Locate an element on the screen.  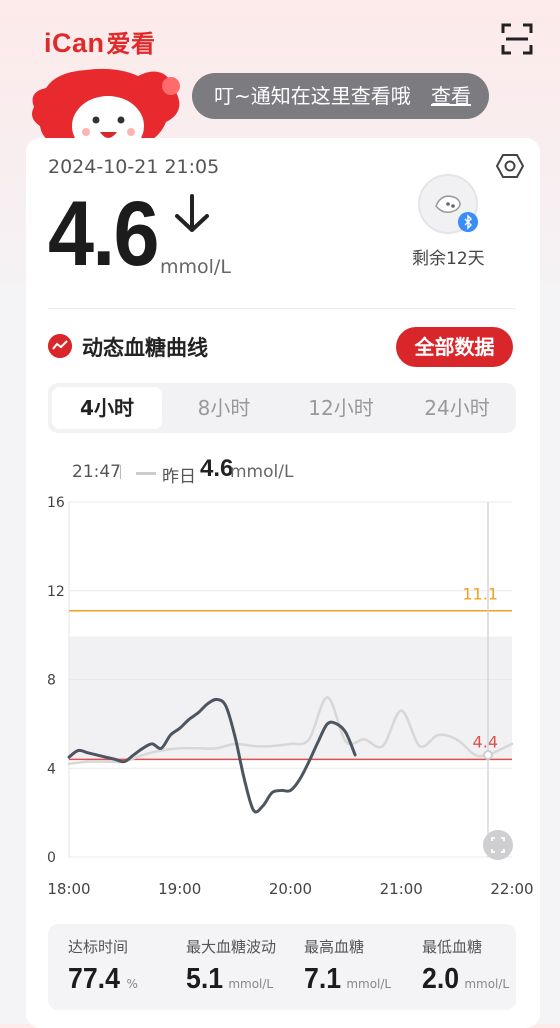
glucose-value: 4.6 is located at coordinates (104, 234).